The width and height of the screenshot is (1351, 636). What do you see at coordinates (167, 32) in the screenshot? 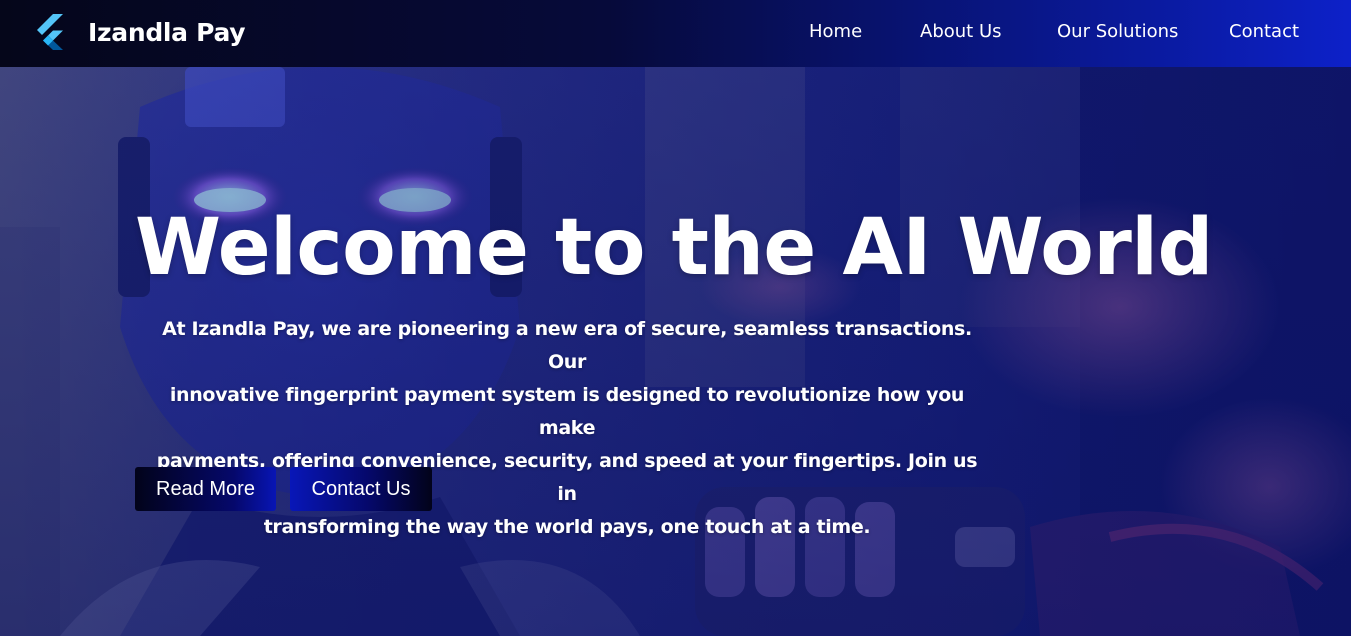
I see `brand-name: Izandla Pay` at bounding box center [167, 32].